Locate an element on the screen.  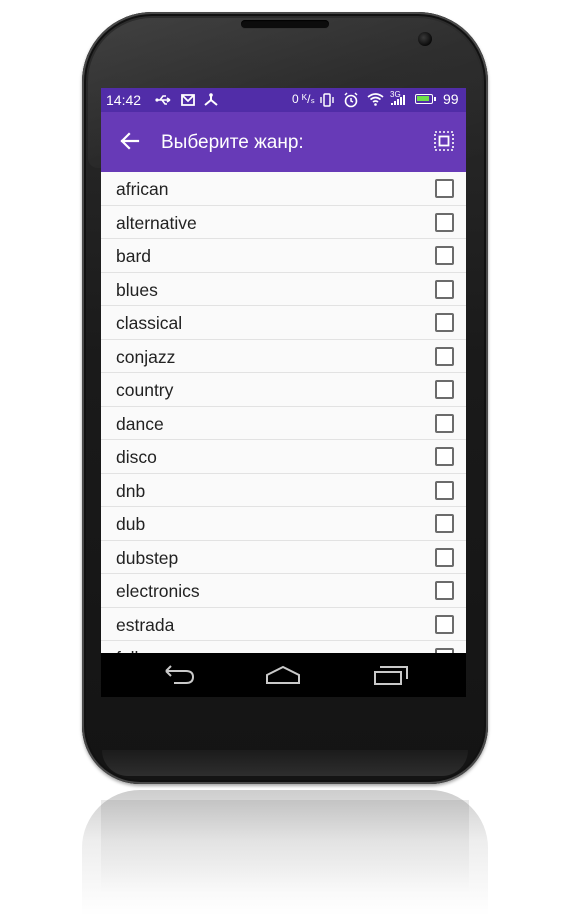
genre-list-item: disco is located at coordinates (283, 457).